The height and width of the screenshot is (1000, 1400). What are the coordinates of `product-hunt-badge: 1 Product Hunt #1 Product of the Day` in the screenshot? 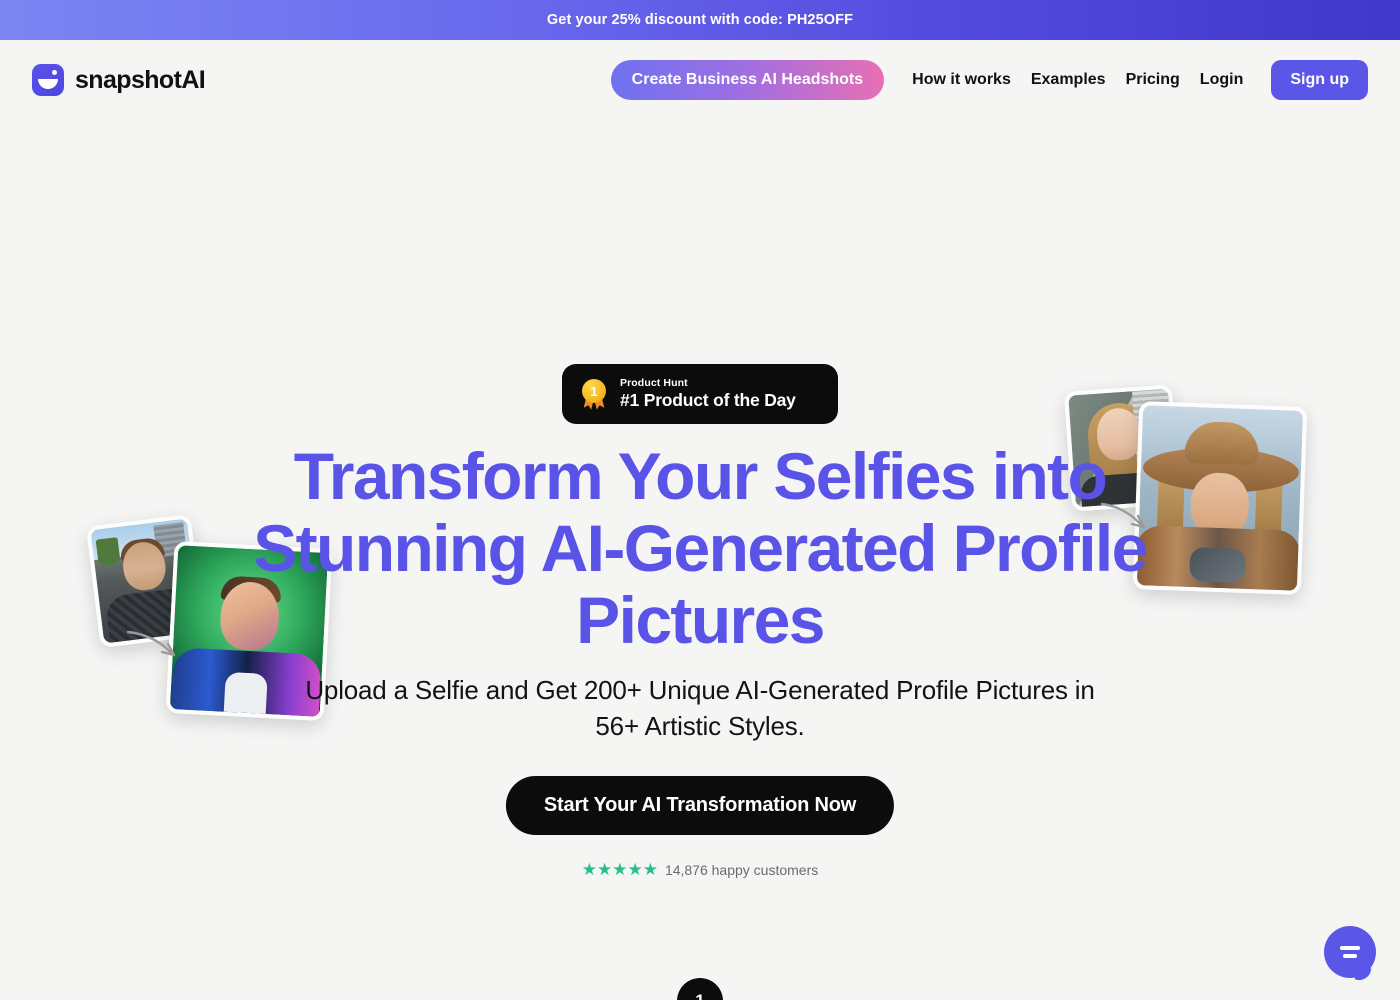 It's located at (700, 394).